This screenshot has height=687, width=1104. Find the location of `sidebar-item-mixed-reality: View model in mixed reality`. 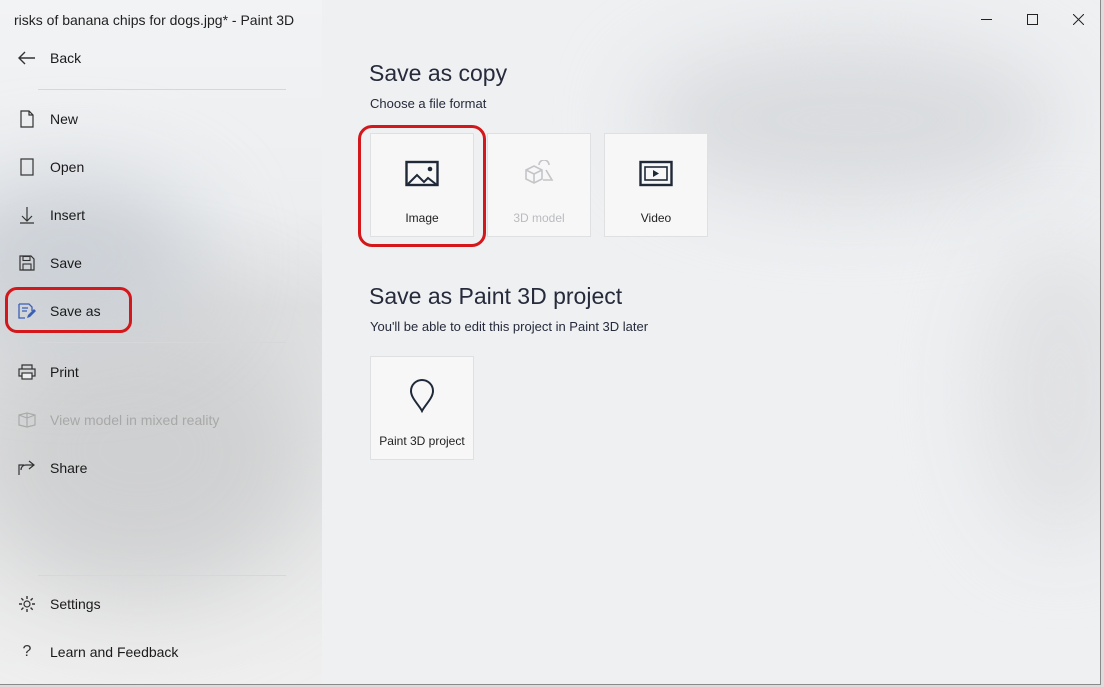

sidebar-item-mixed-reality: View model in mixed reality is located at coordinates (150, 420).